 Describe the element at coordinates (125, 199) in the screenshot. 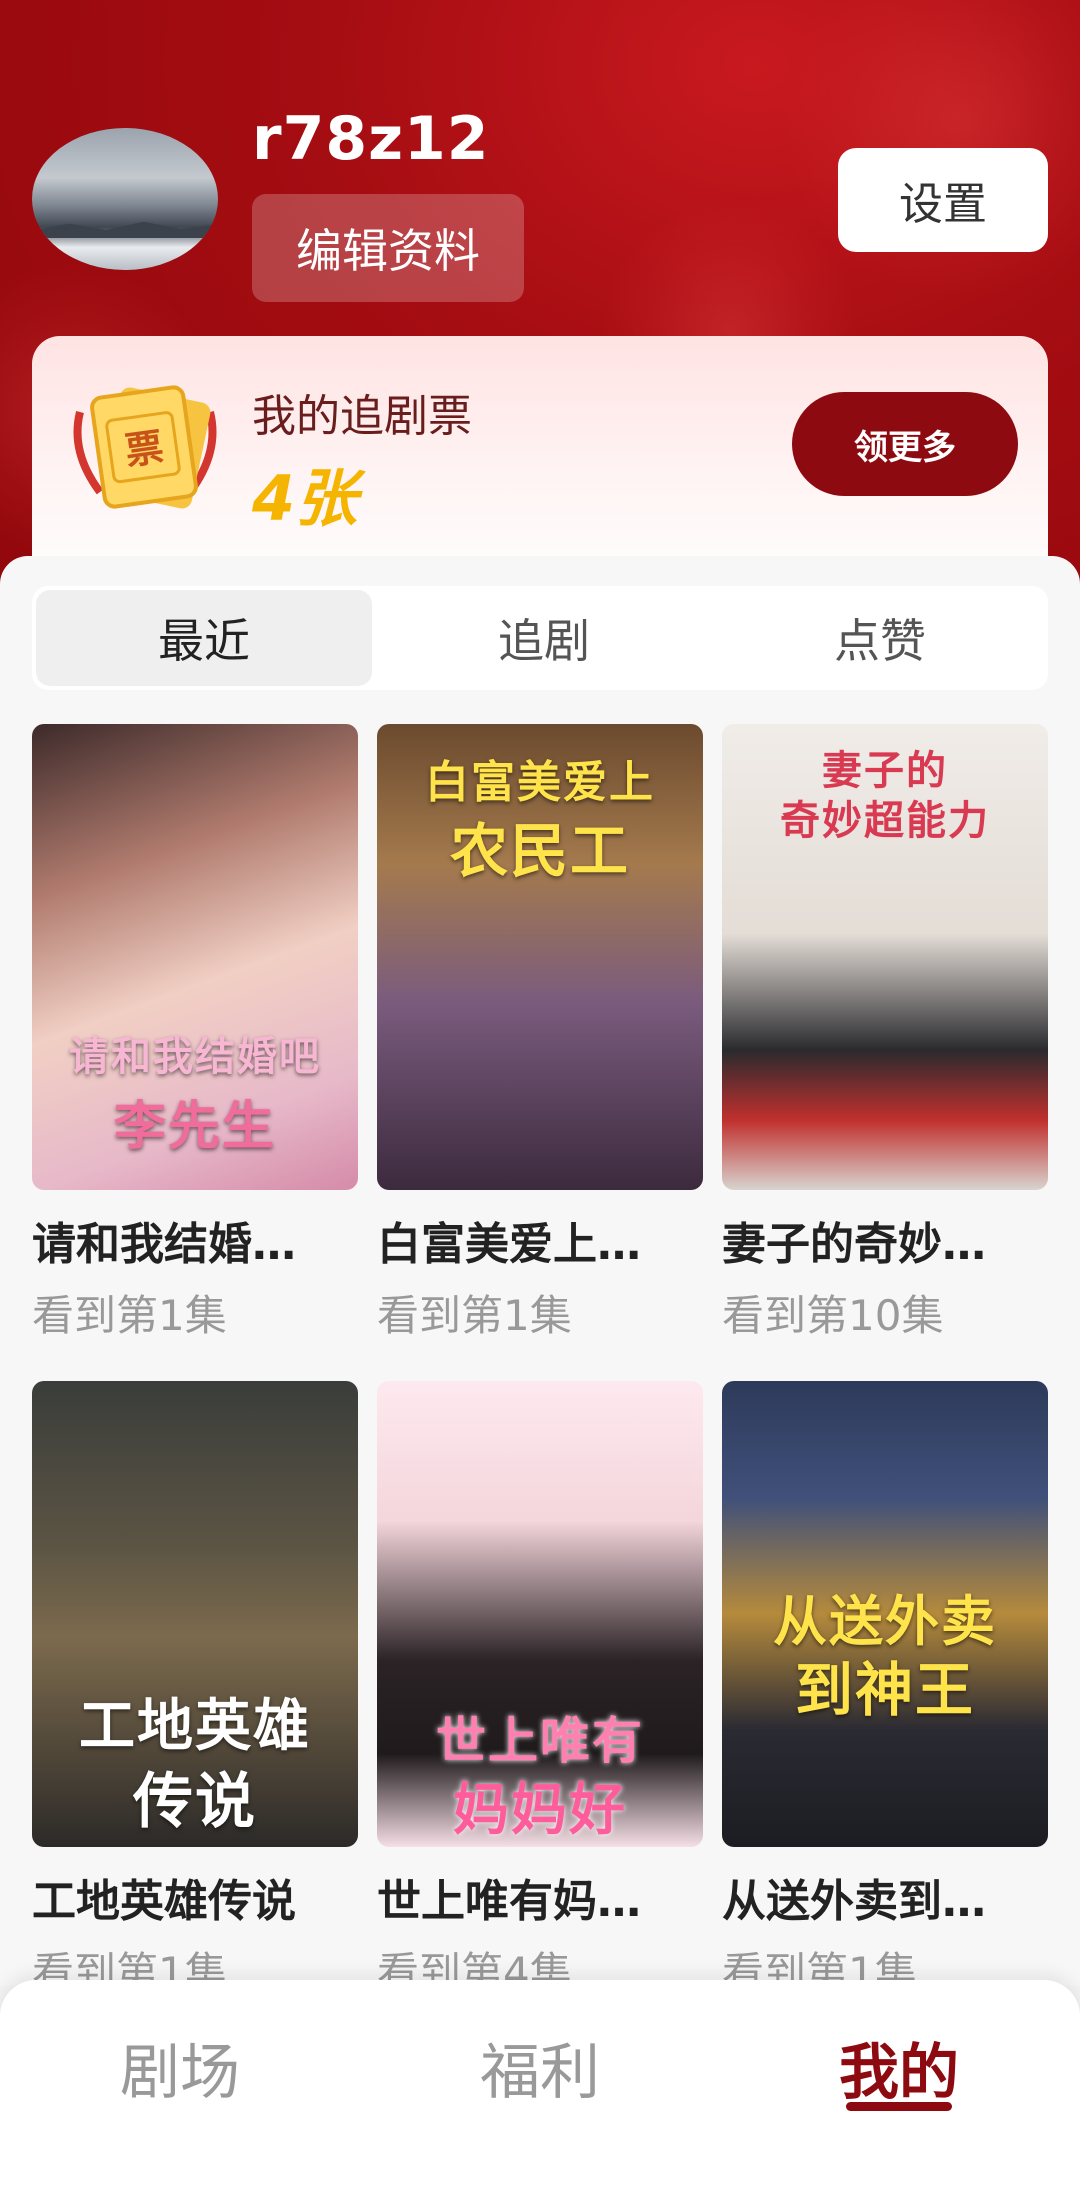

I see `avatar` at that location.